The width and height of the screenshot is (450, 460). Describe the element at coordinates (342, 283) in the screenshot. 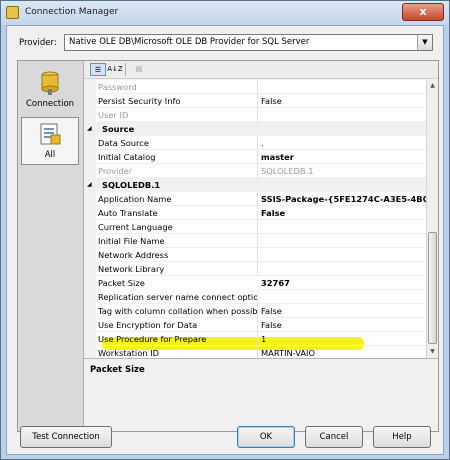

I see `property-value: 32767` at that location.